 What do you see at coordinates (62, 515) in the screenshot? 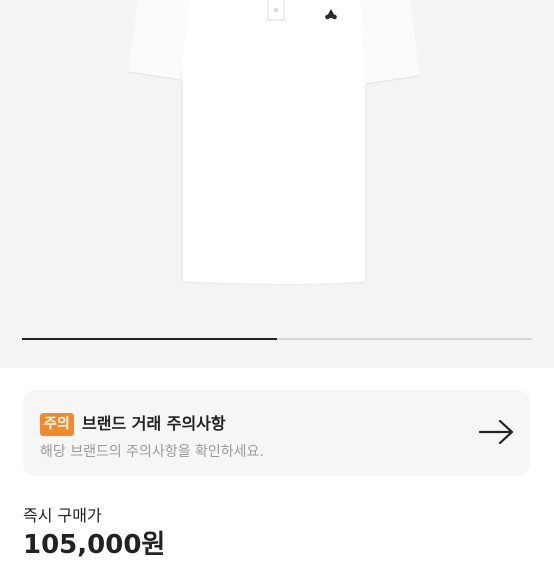
I see `price-label: 즉시 구매가` at bounding box center [62, 515].